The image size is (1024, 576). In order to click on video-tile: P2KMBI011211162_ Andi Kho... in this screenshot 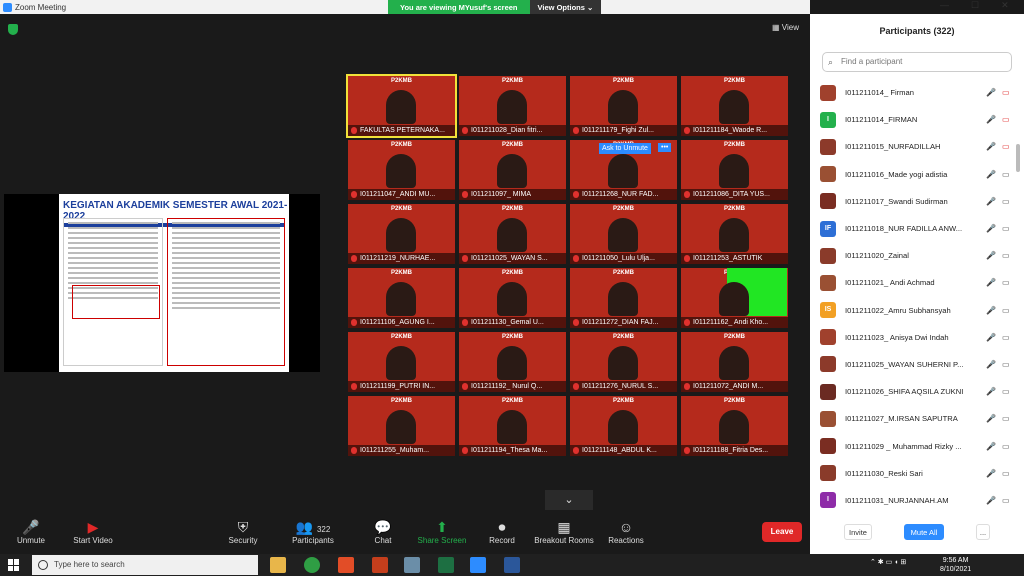, I will do `click(734, 298)`.